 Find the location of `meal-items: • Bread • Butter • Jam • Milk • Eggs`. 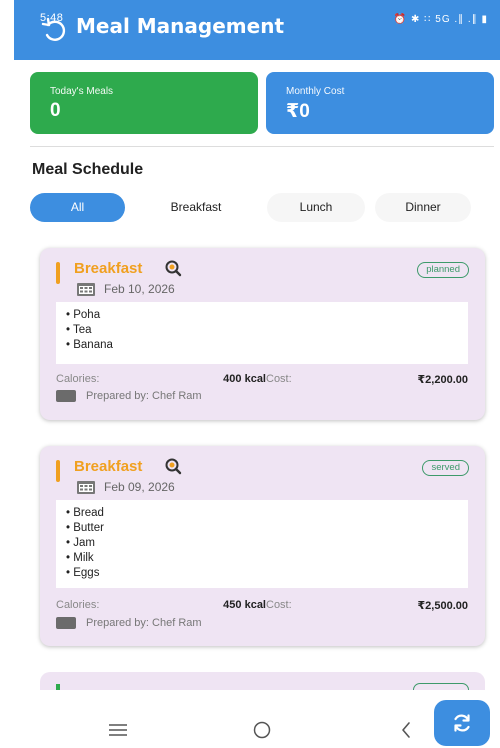

meal-items: • Bread • Butter • Jam • Milk • Eggs is located at coordinates (262, 544).